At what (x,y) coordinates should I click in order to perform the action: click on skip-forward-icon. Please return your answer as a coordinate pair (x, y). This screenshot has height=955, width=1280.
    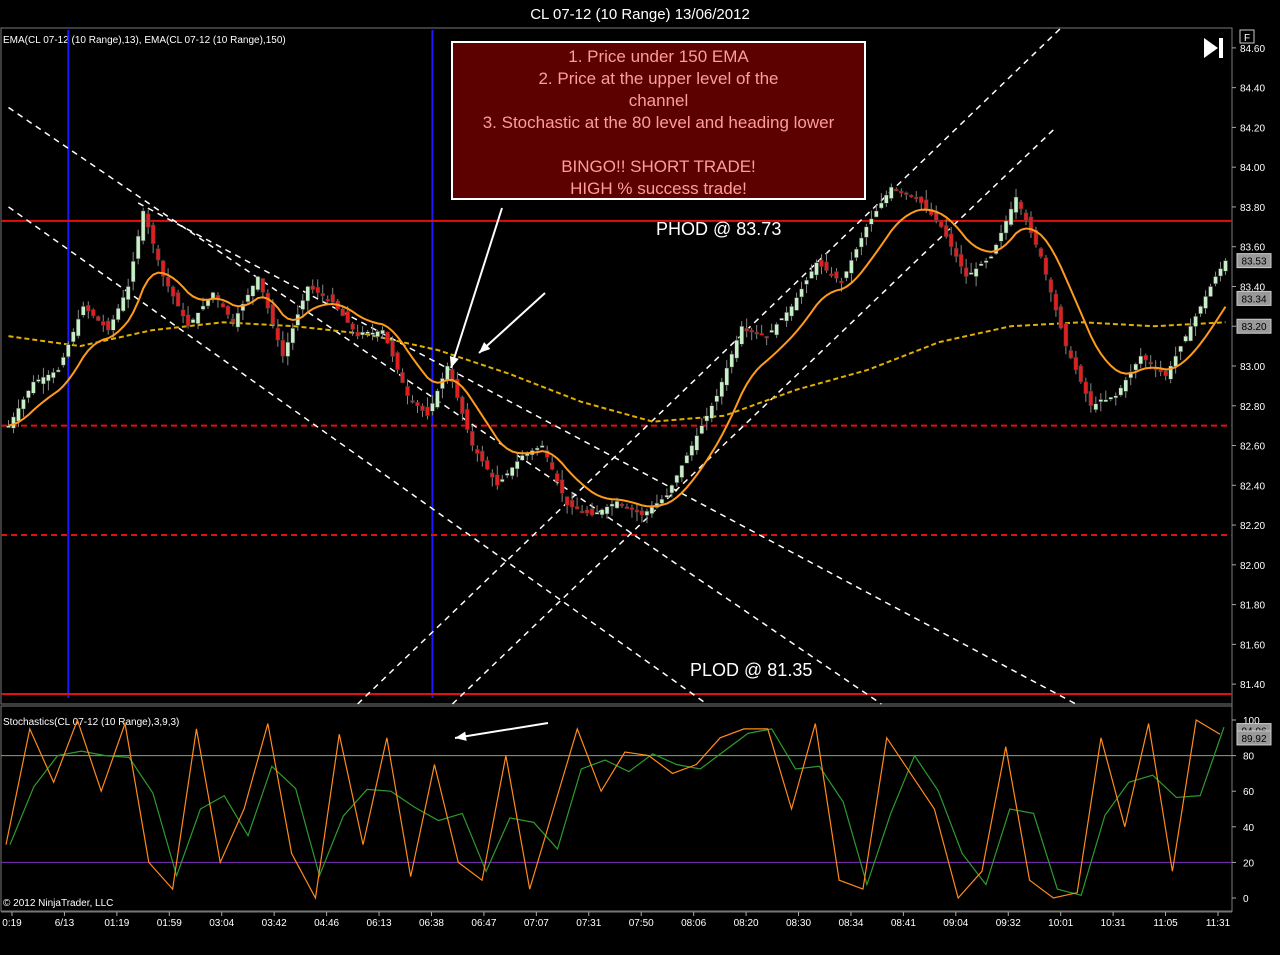
    Looking at the image, I should click on (1213, 48).